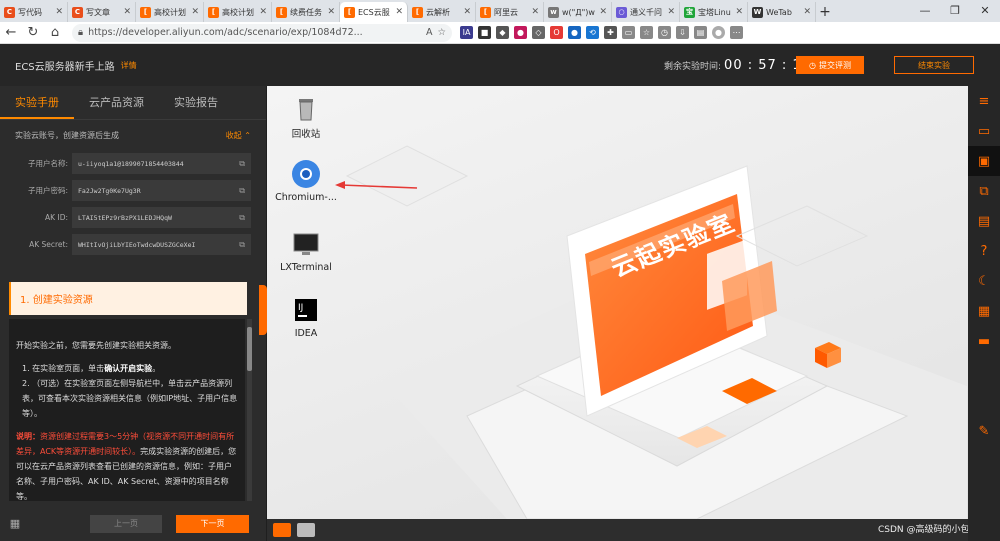 This screenshot has height=541, width=1000. I want to click on detail-link: 详情, so click(129, 65).